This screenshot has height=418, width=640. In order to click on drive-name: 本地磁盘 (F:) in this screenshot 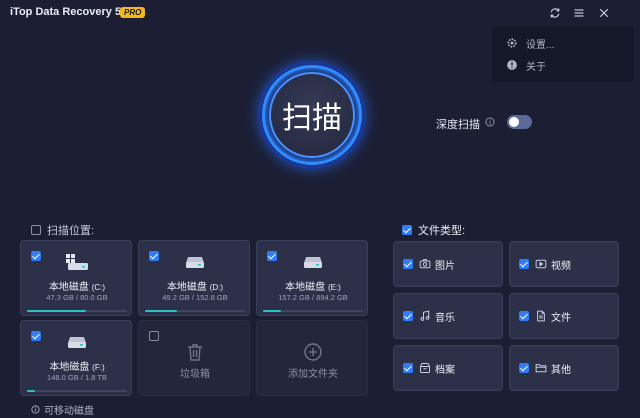, I will do `click(77, 367)`.